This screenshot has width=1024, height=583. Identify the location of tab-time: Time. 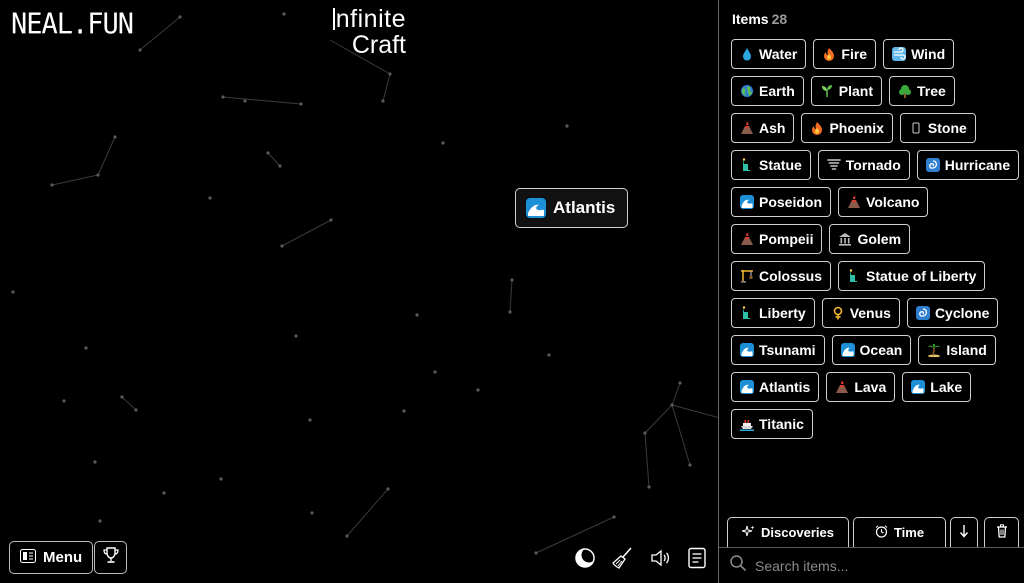
(899, 532).